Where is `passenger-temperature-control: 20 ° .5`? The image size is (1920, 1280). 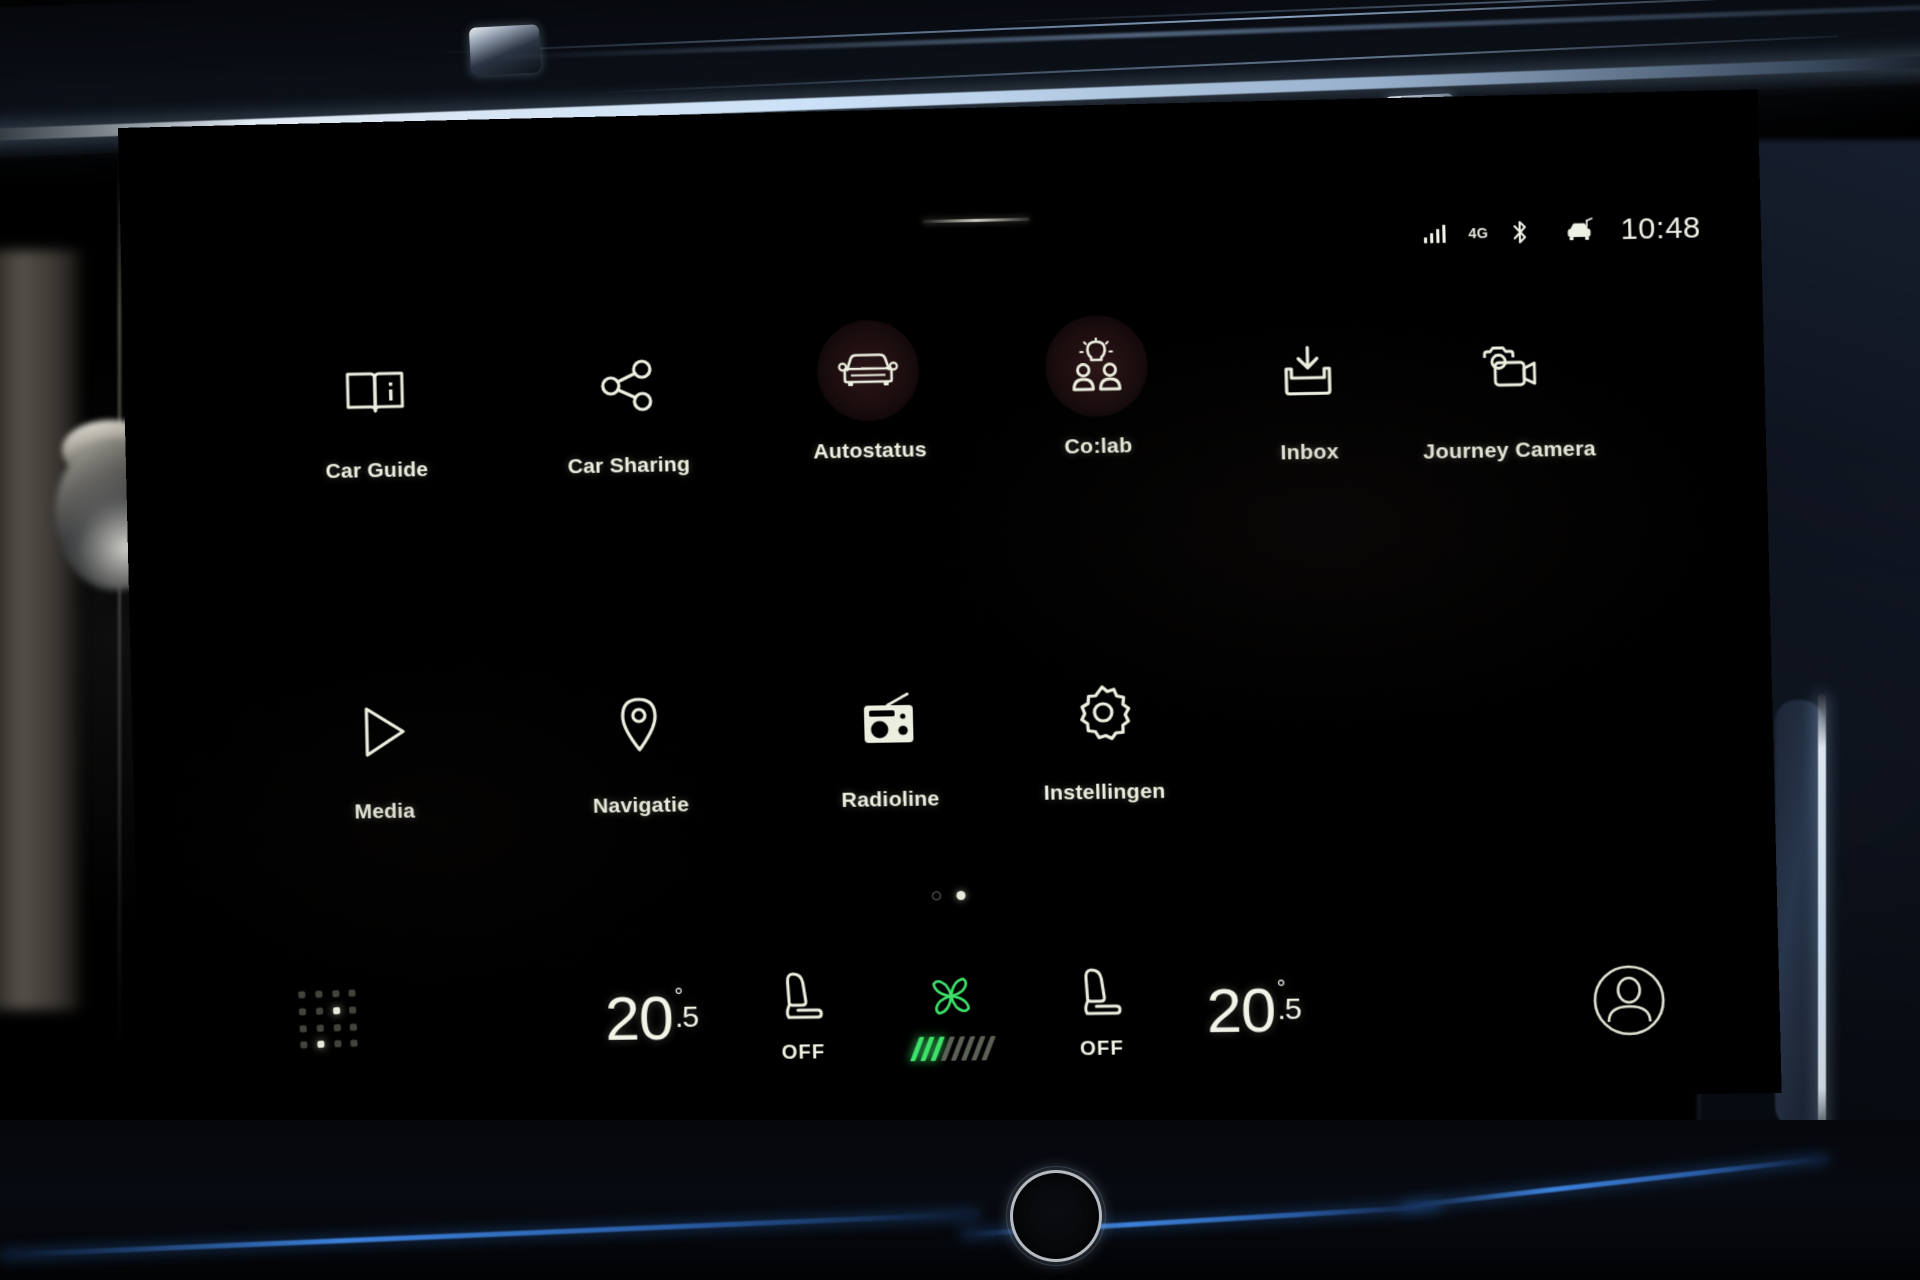 passenger-temperature-control: 20 ° .5 is located at coordinates (1253, 1010).